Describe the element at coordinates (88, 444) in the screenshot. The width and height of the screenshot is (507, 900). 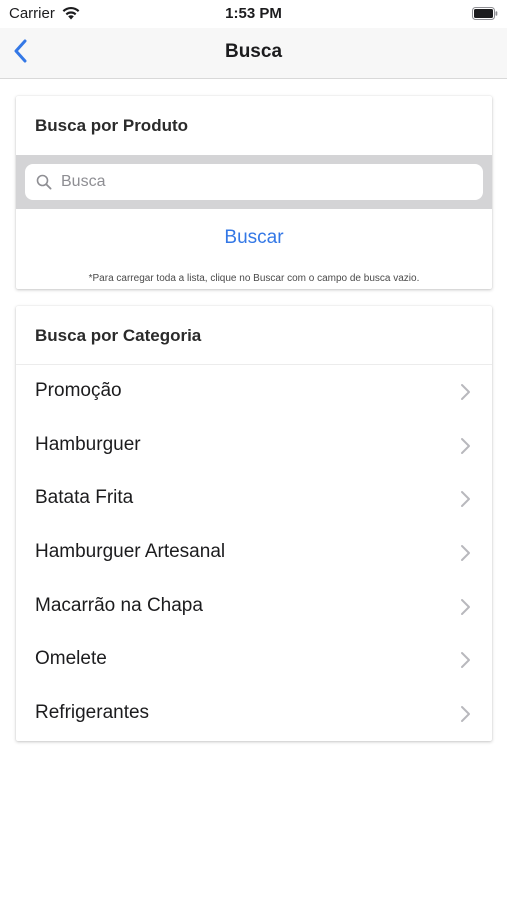
I see `category-item-label: Hamburguer` at that location.